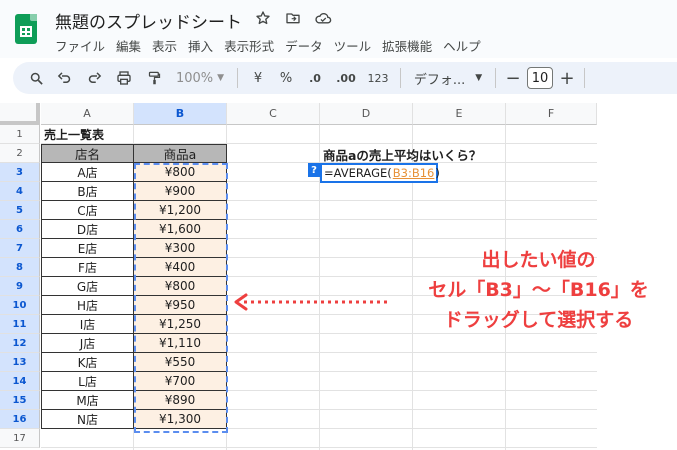 The image size is (677, 450). What do you see at coordinates (87, 210) in the screenshot?
I see `cell-store-name: C店` at bounding box center [87, 210].